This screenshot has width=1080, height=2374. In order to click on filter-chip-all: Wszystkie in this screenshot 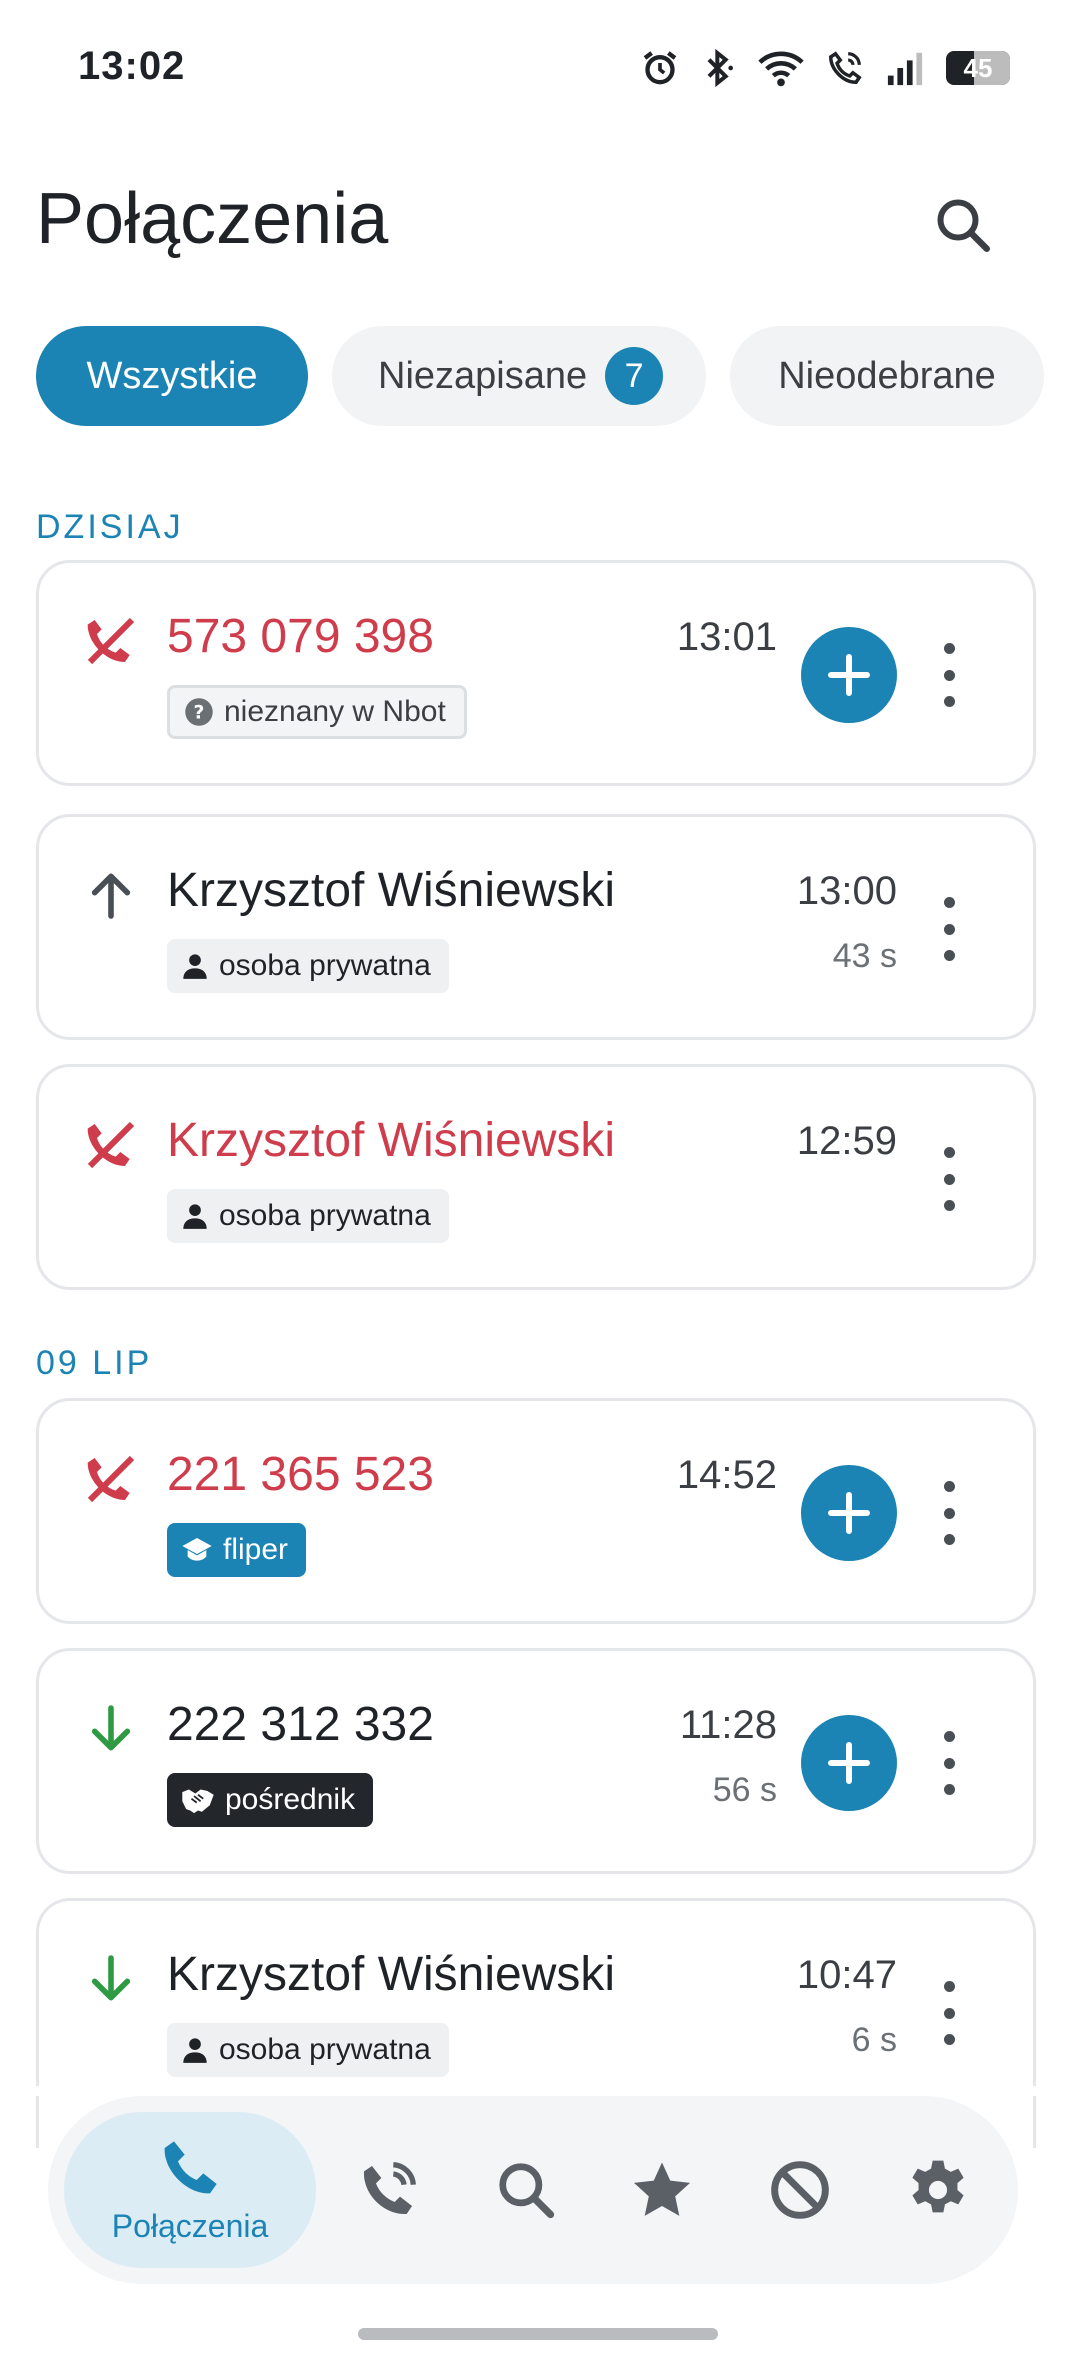, I will do `click(172, 376)`.